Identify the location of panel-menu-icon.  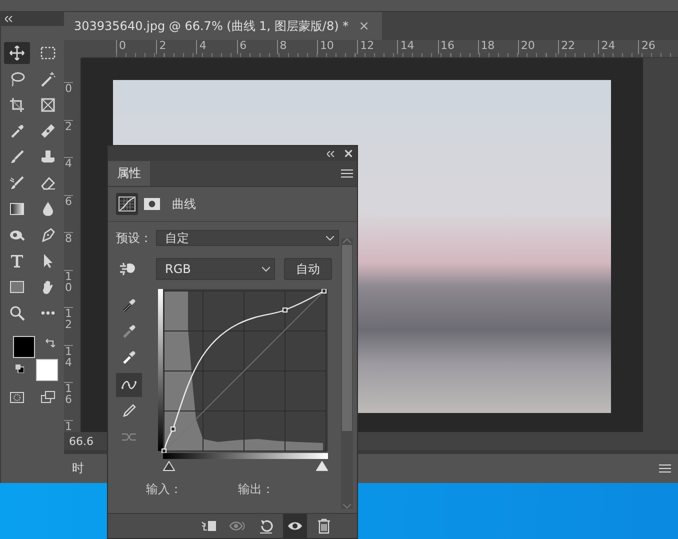
(664, 468).